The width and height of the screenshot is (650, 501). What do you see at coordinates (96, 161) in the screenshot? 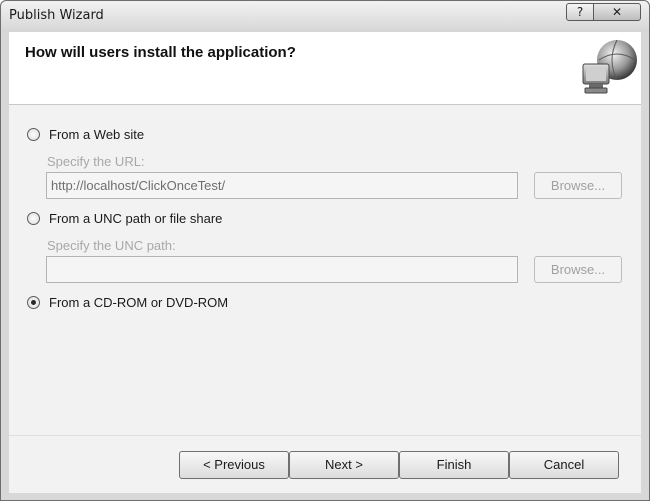
I see `url-field-label: Specify the URL:` at bounding box center [96, 161].